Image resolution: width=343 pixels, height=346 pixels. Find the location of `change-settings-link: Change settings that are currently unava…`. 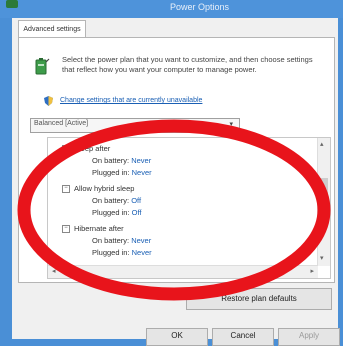

change-settings-link: Change settings that are currently unava… is located at coordinates (131, 100).